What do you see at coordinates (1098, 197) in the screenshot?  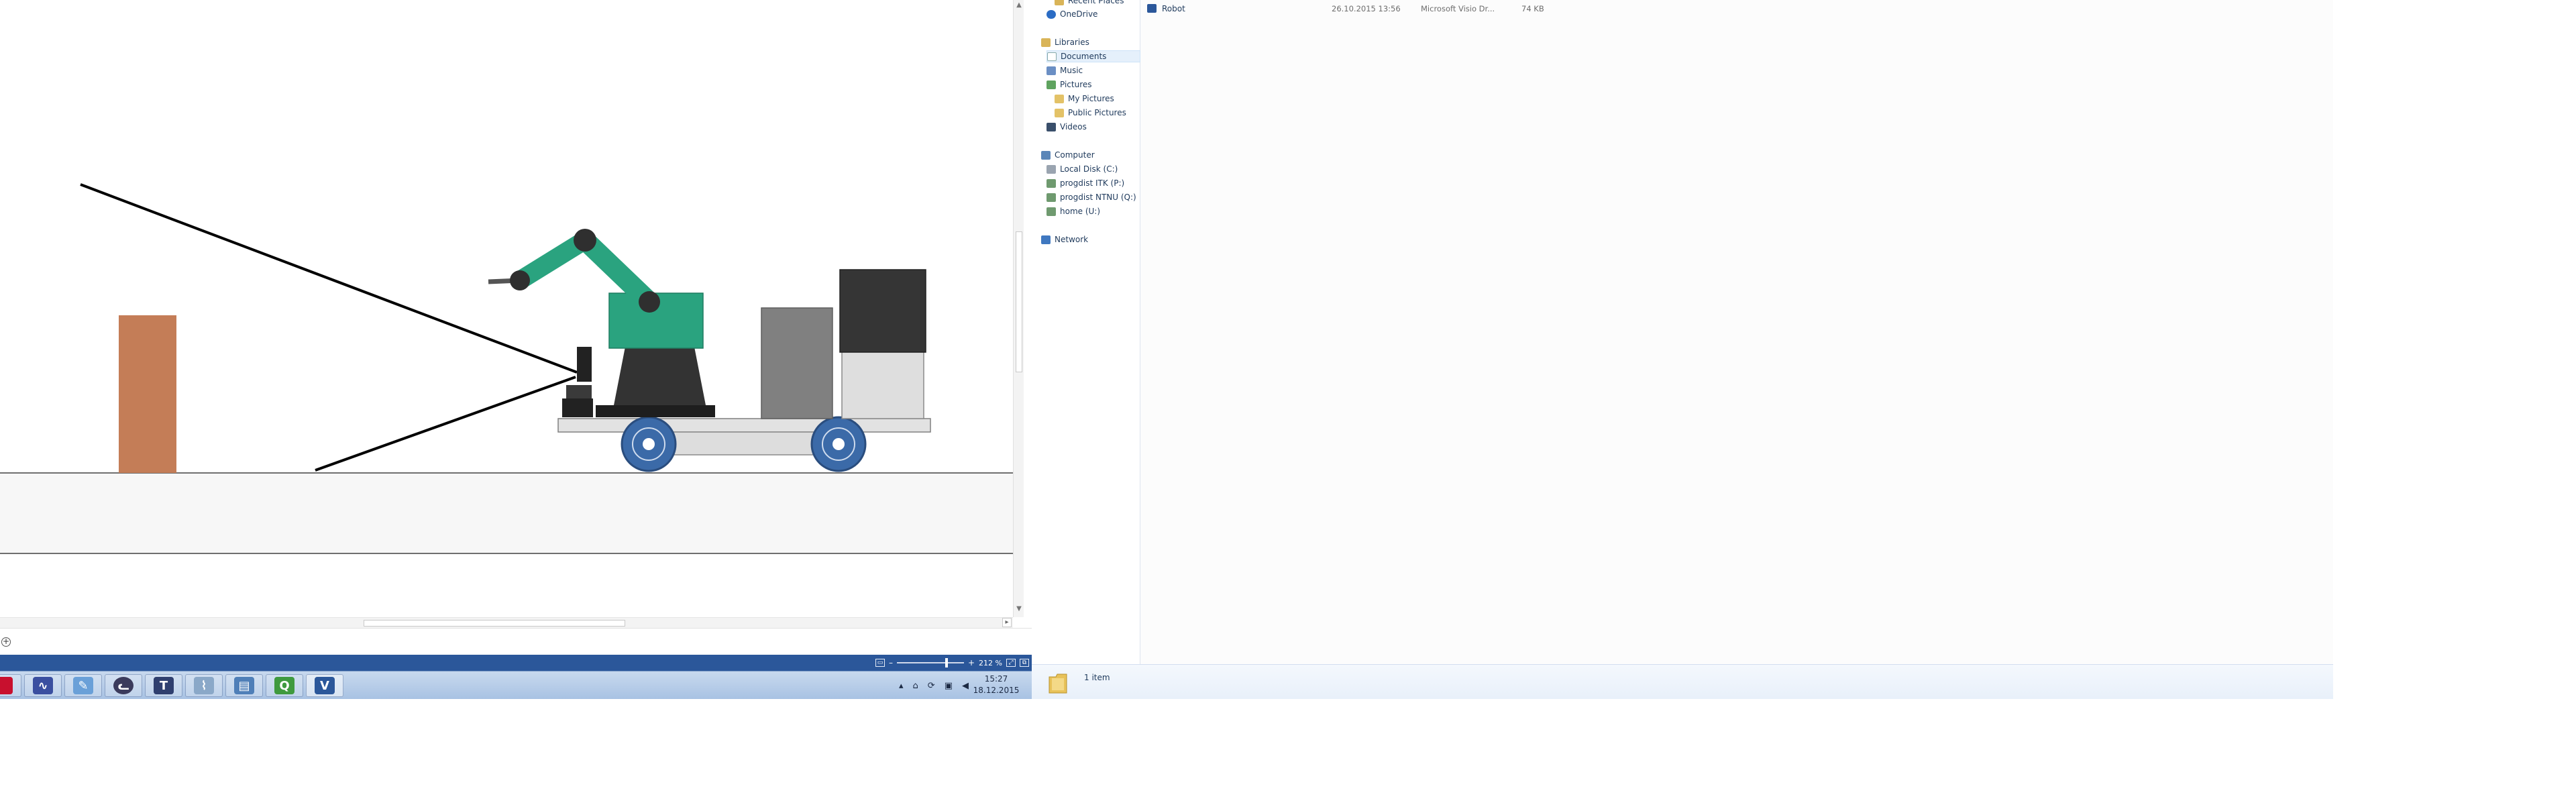 I see `nav-label: progdist NTNU (Q:)` at bounding box center [1098, 197].